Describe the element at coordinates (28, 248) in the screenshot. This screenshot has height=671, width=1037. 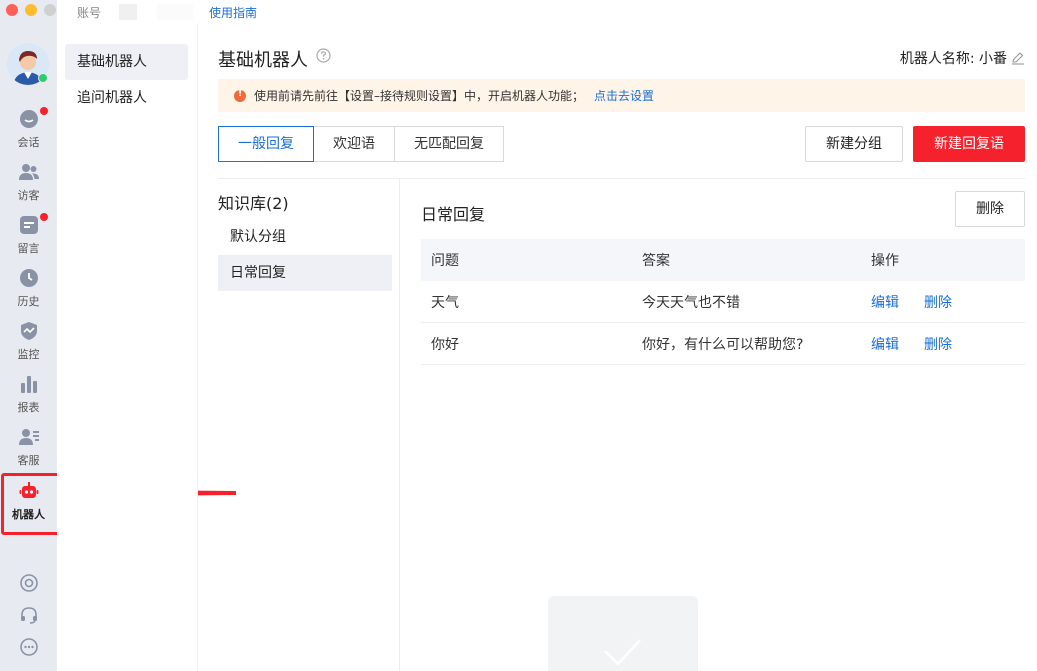
I see `rail-item-label: 留言` at that location.